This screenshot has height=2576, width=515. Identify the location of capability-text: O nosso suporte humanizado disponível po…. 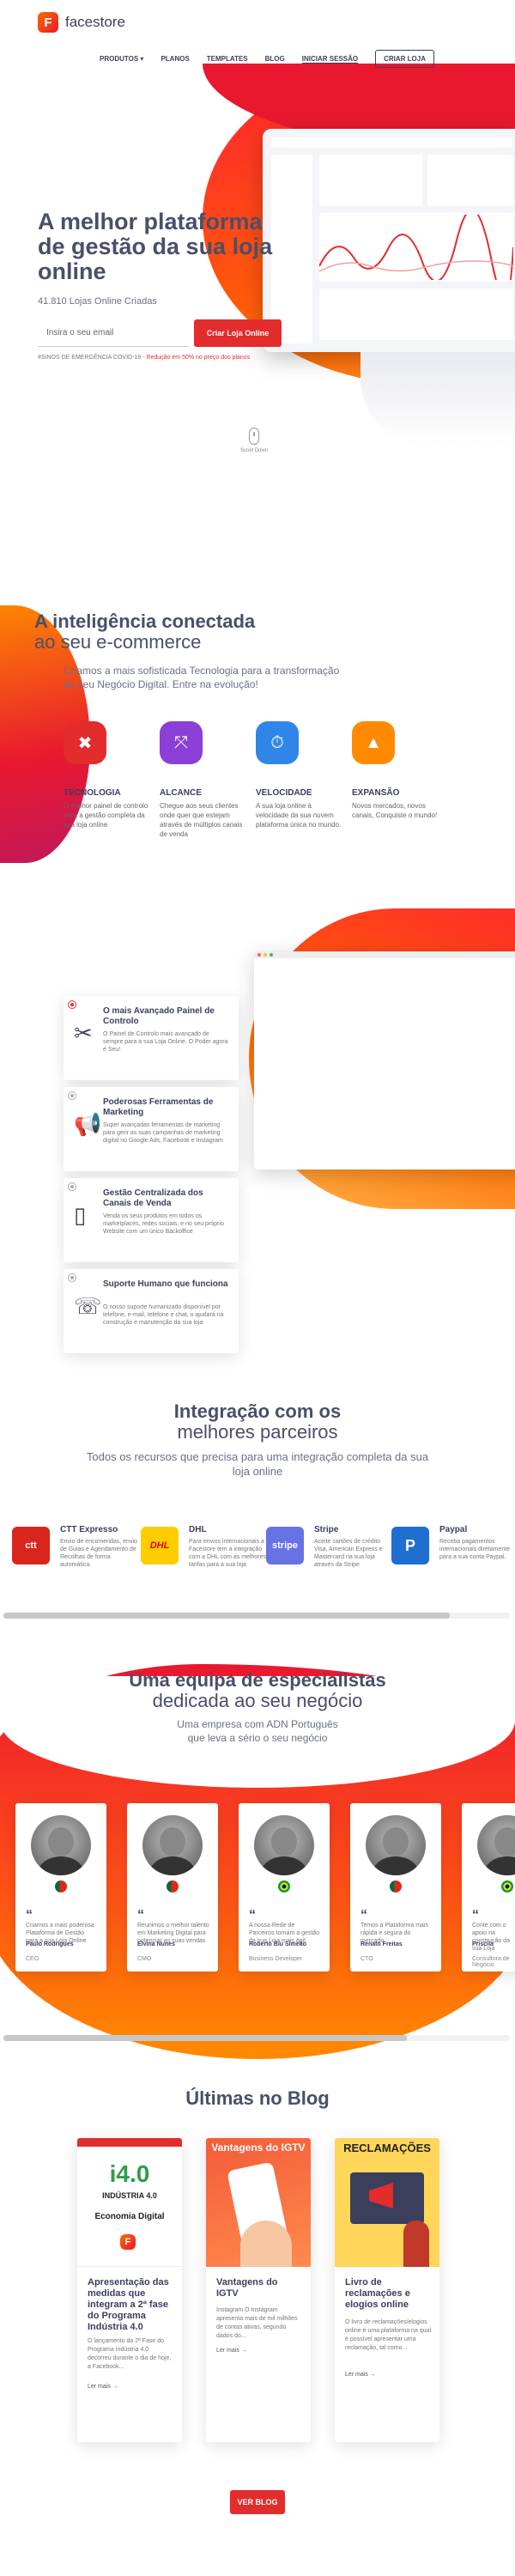
(163, 1315).